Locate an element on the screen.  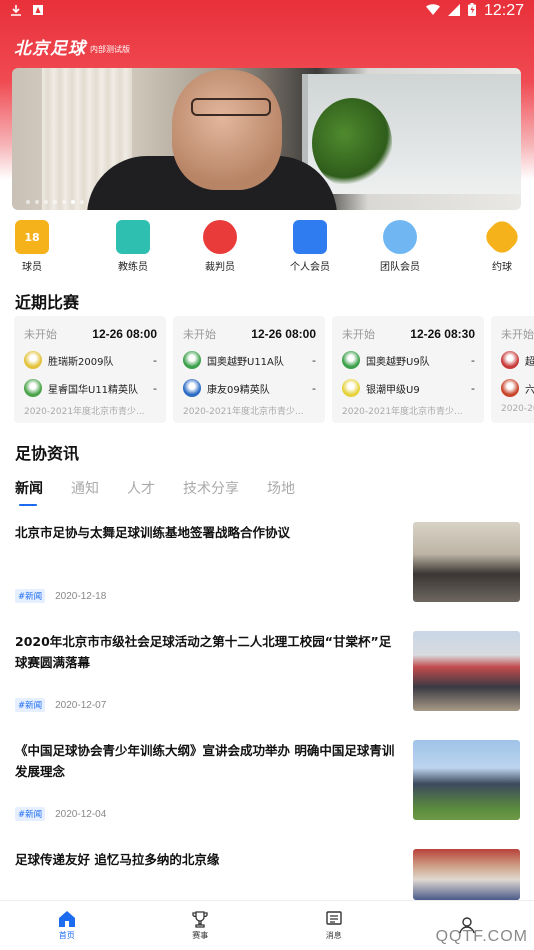
news-tab-4: 场地 is located at coordinates (281, 492).